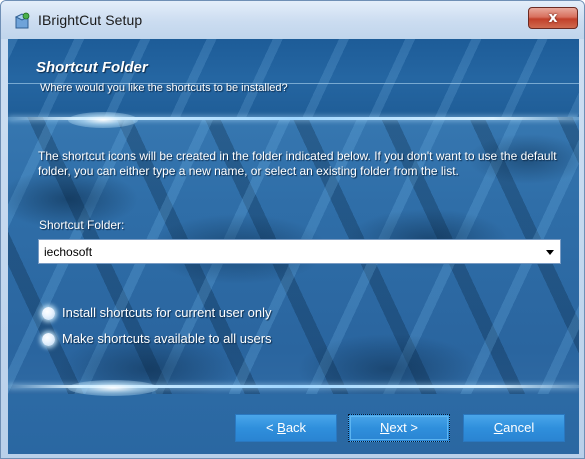 The width and height of the screenshot is (585, 459). Describe the element at coordinates (92, 67) in the screenshot. I see `step-title: Shortcut Folder` at that location.